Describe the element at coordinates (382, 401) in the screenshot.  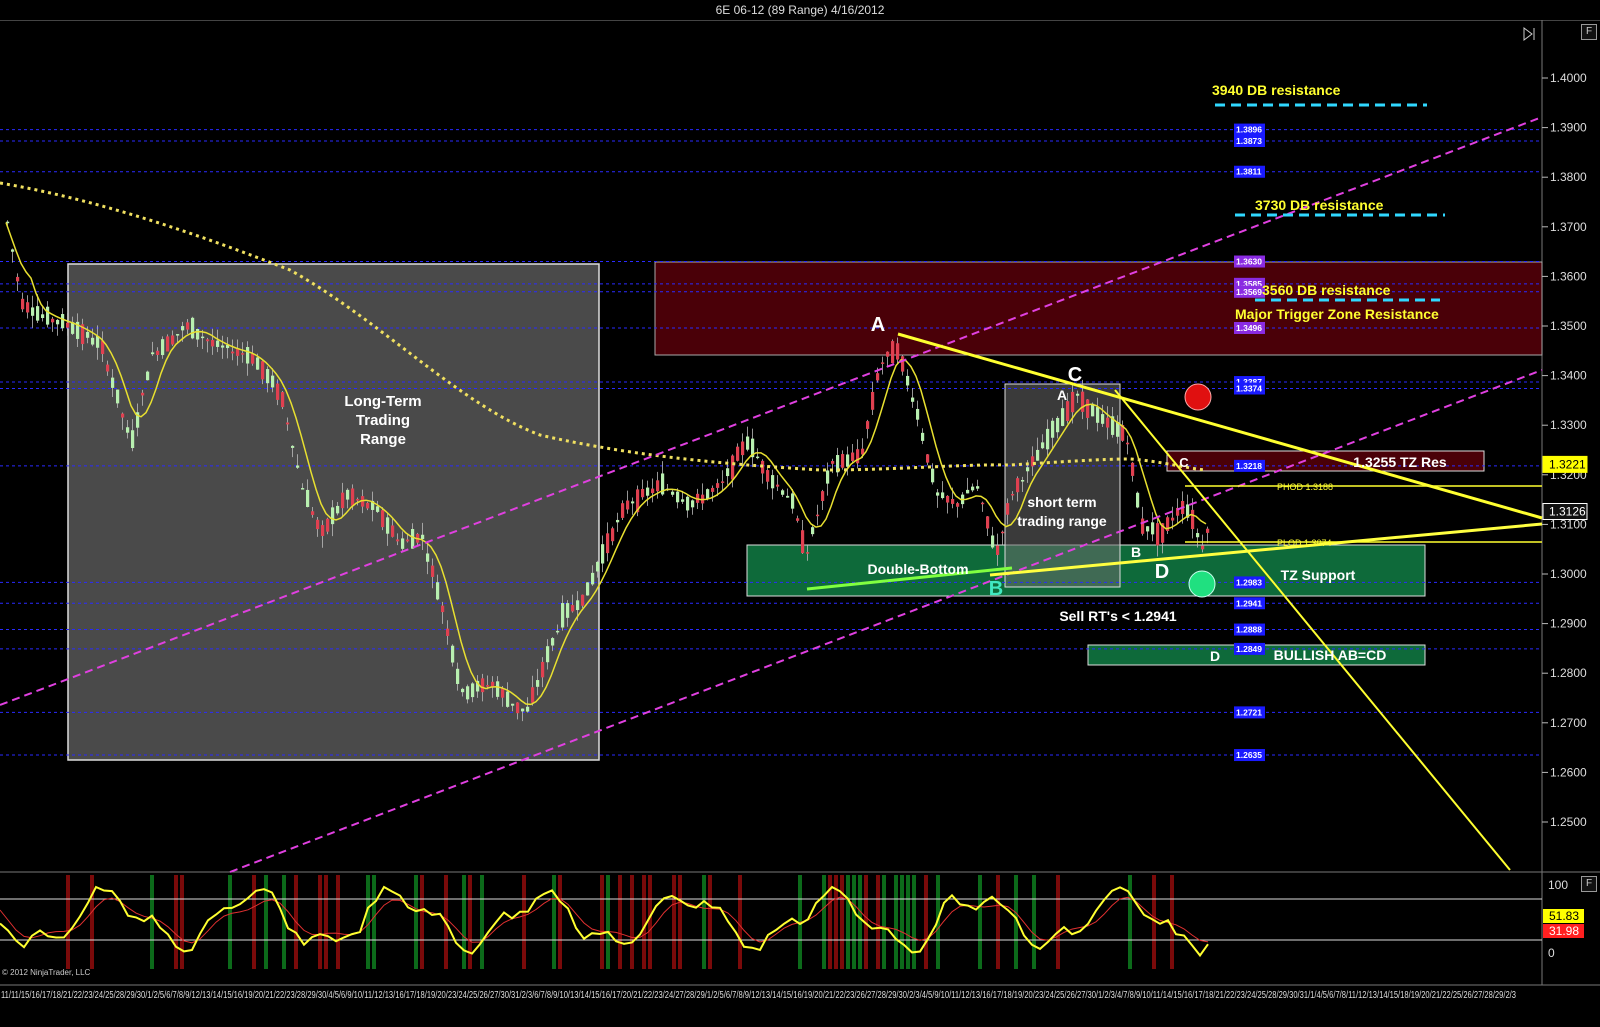
I see `long-term-range-label-1: Long-Term` at that location.